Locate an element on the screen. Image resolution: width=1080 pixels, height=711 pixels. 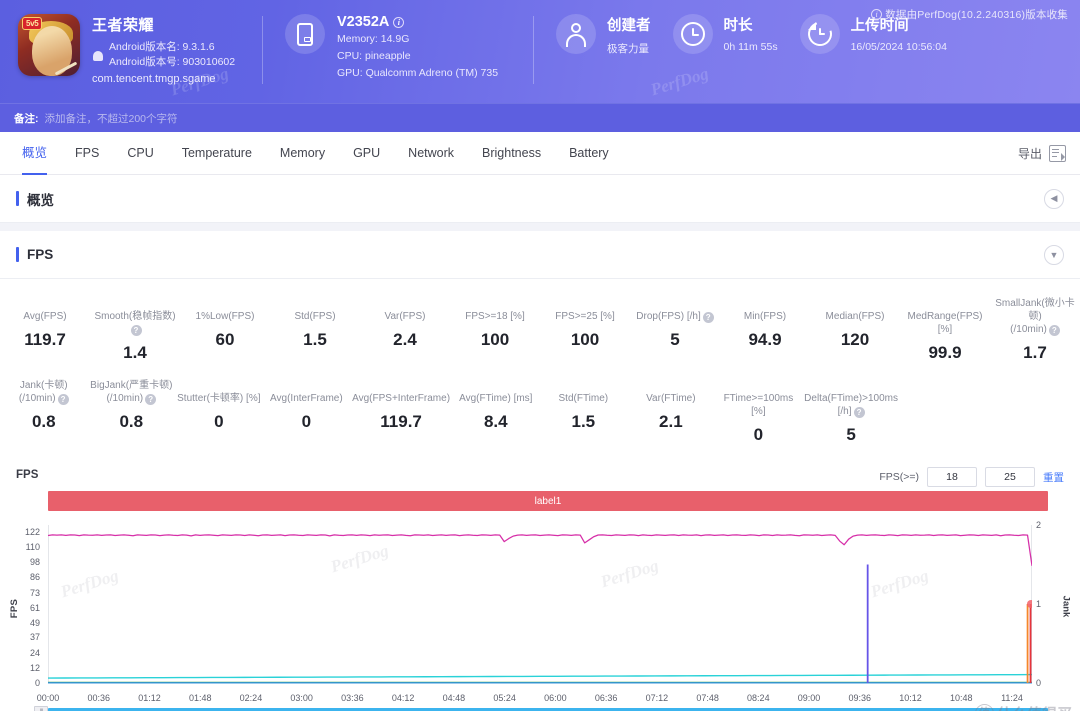
metric-cell: Var(FPS) 2.4 is located at coordinates (405, 332).